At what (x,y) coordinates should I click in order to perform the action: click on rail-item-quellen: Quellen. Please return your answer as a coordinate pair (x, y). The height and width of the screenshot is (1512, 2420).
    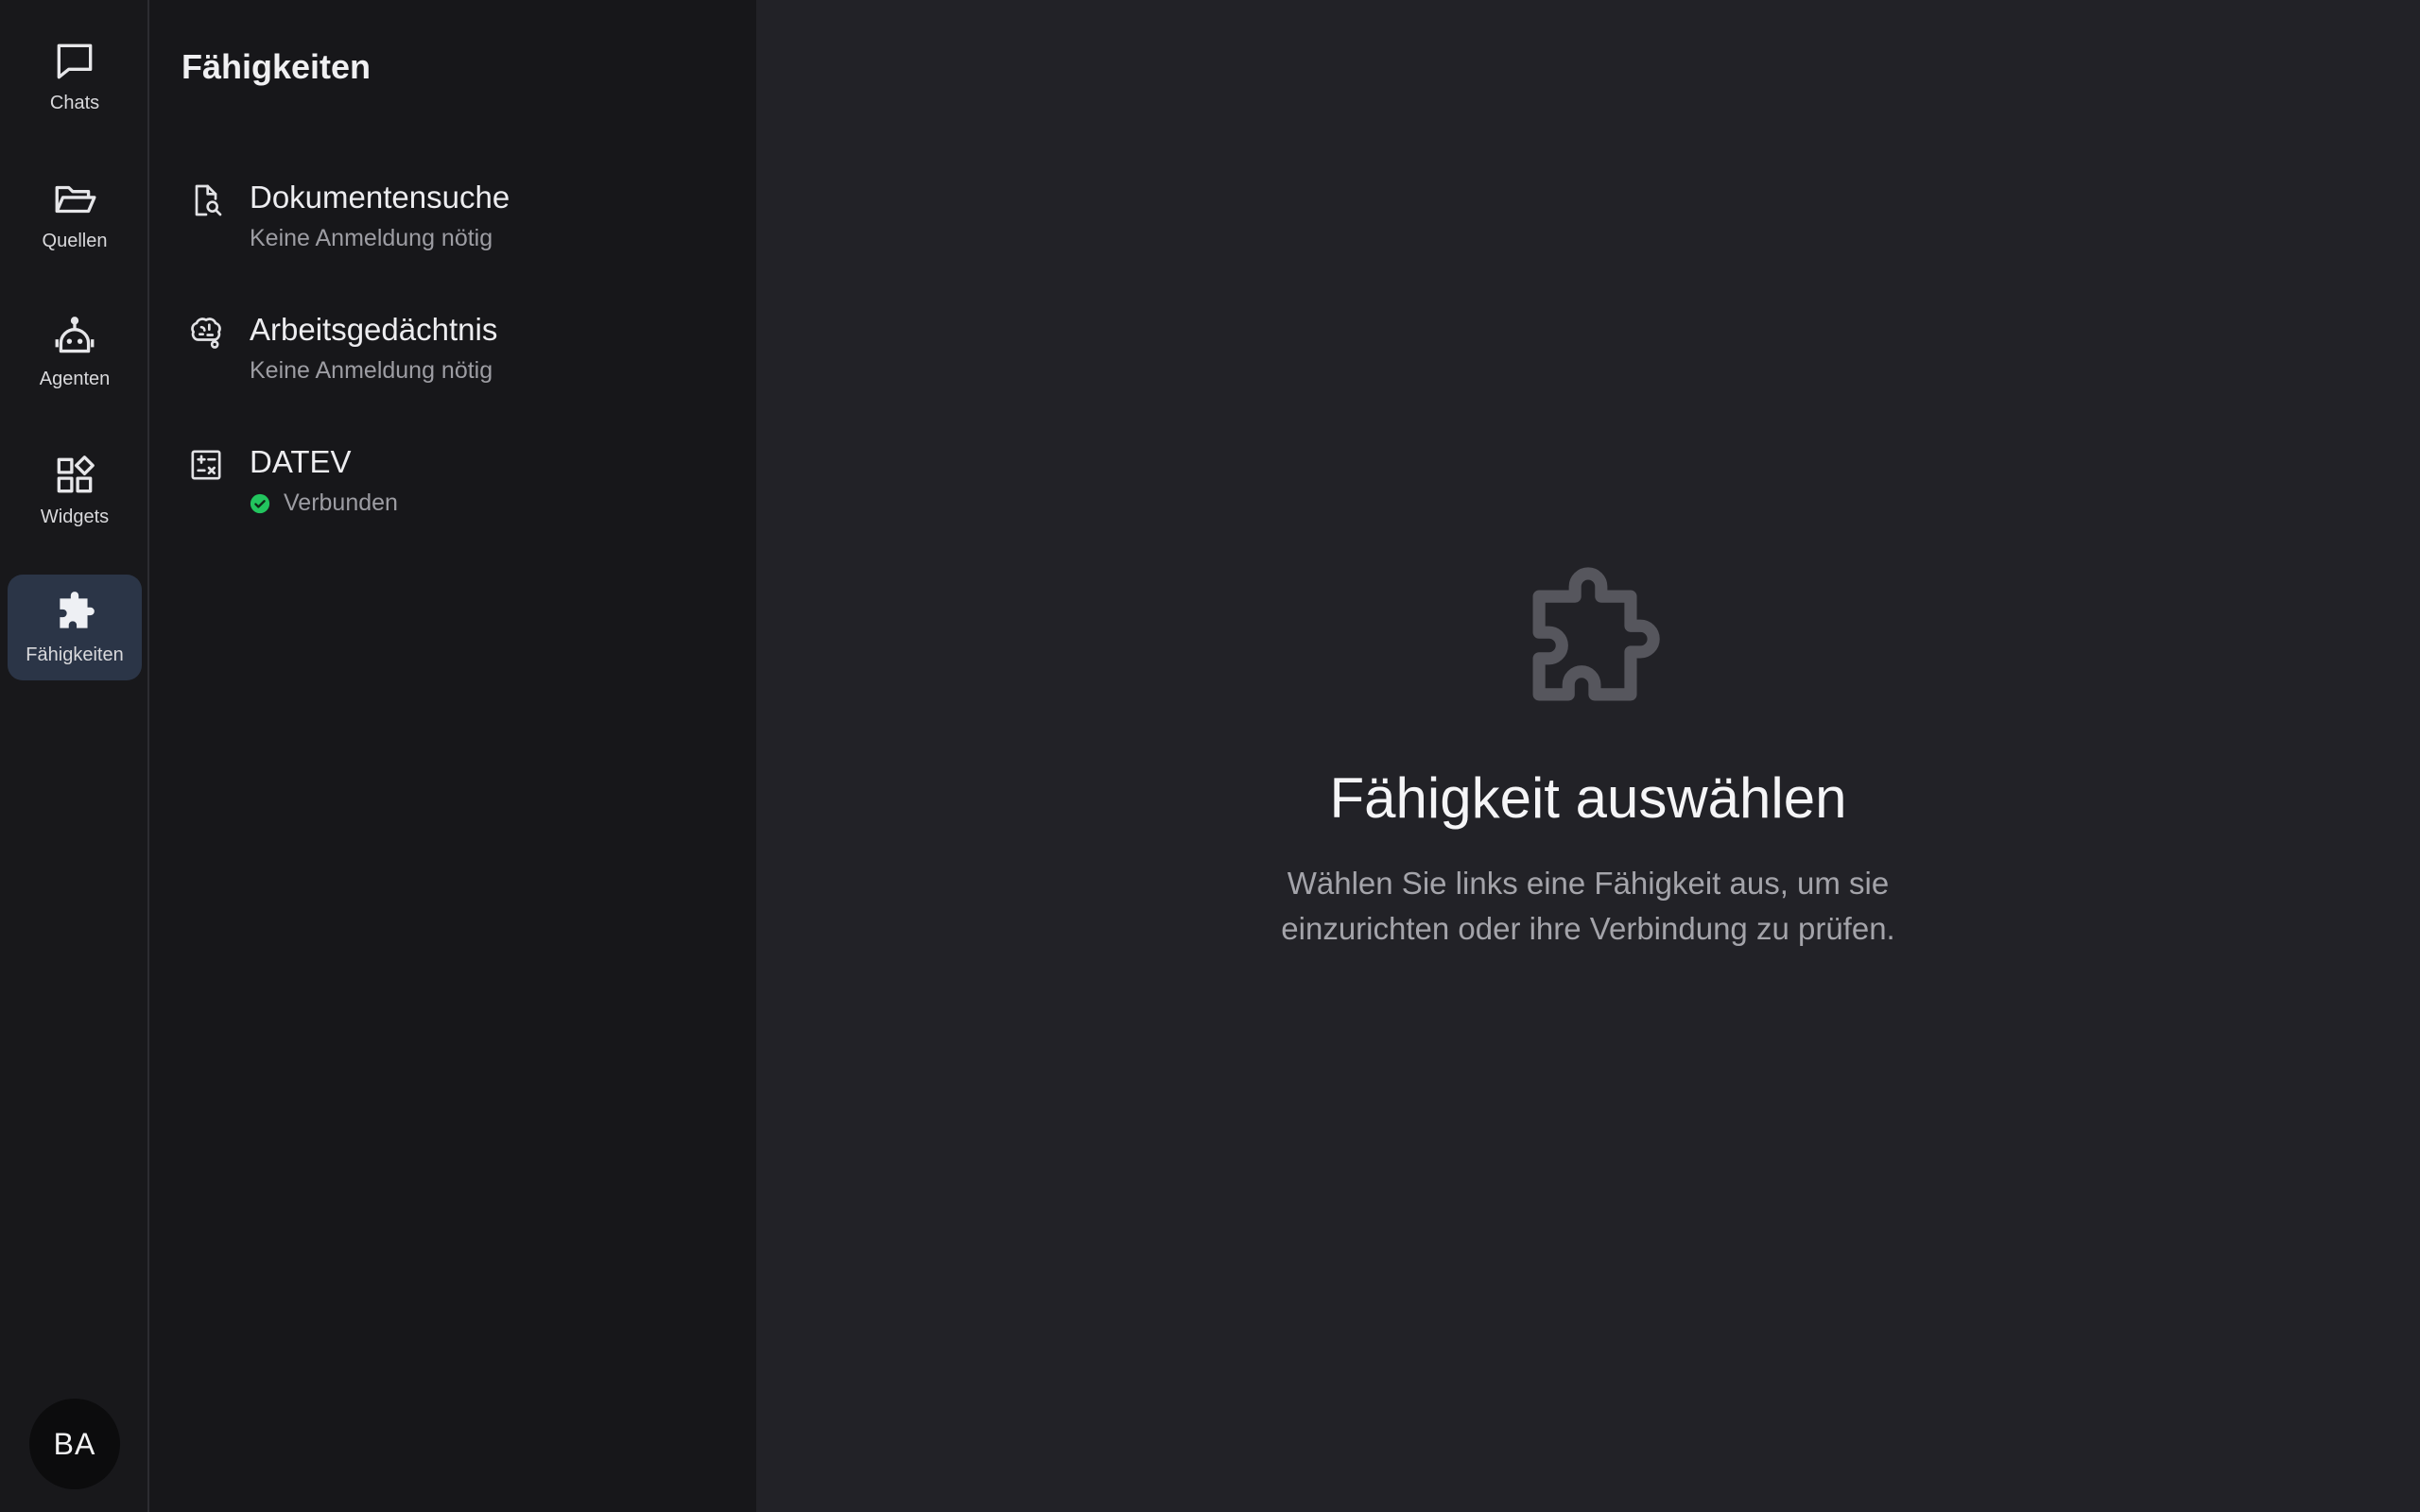
    Looking at the image, I should click on (75, 213).